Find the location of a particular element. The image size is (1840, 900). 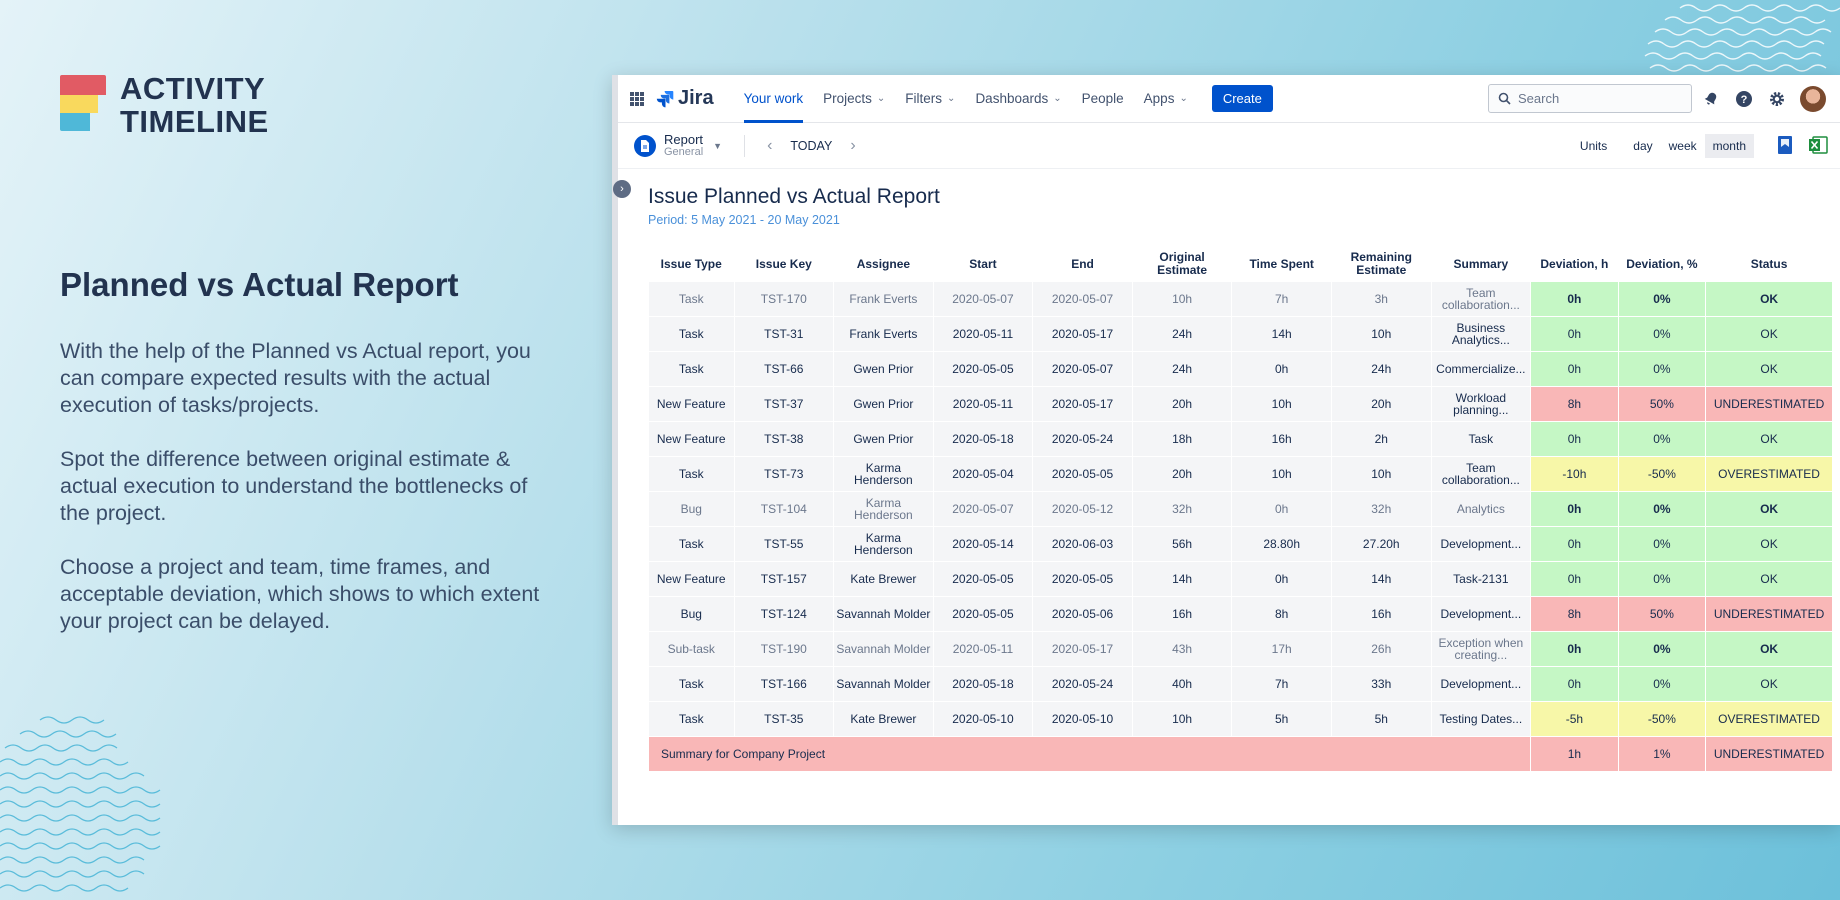

cell-deviation-percent: -50% is located at coordinates (1662, 474).